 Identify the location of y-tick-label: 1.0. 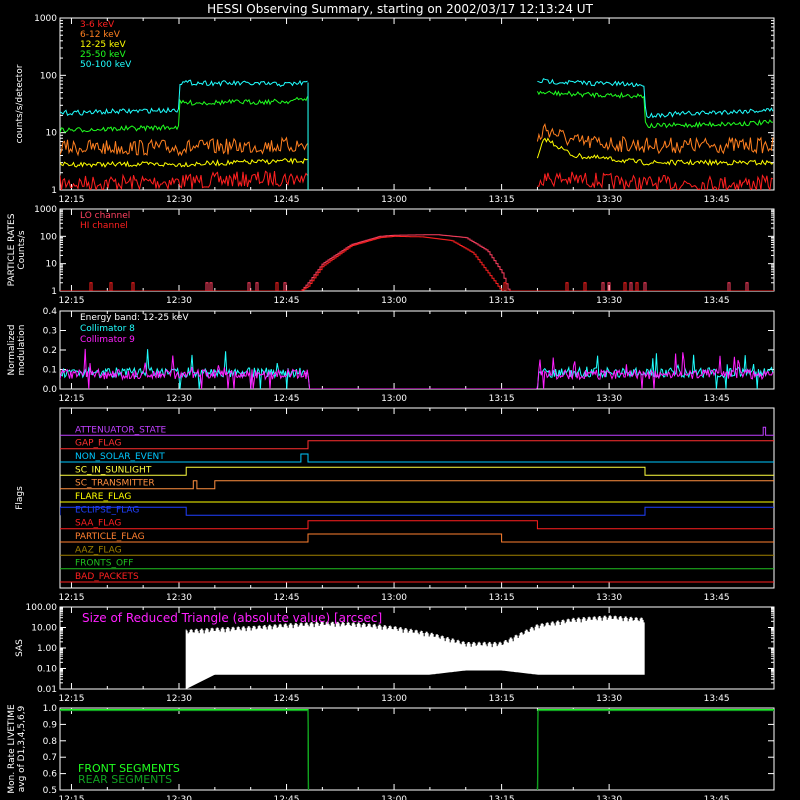
(50, 709).